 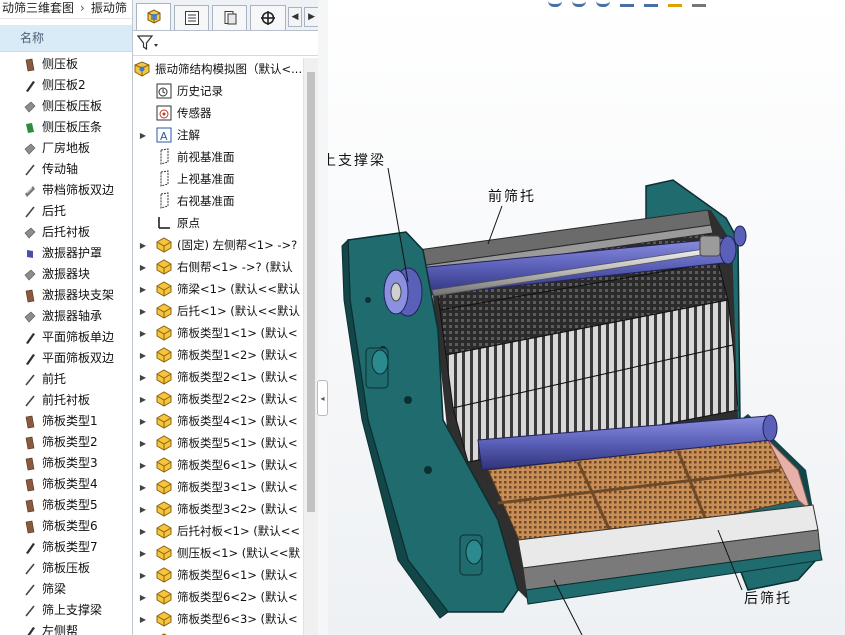 I want to click on tree-item: ▶ A 注解, so click(x=218, y=135).